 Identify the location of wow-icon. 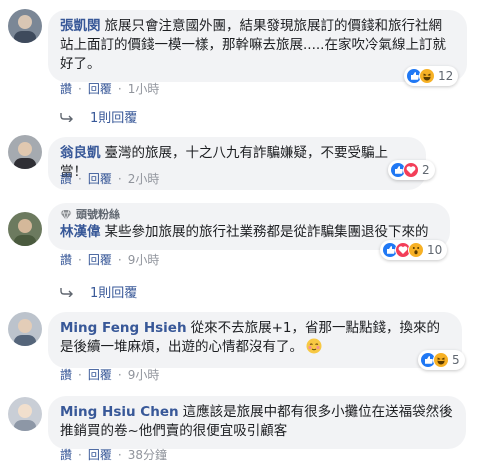
(416, 250).